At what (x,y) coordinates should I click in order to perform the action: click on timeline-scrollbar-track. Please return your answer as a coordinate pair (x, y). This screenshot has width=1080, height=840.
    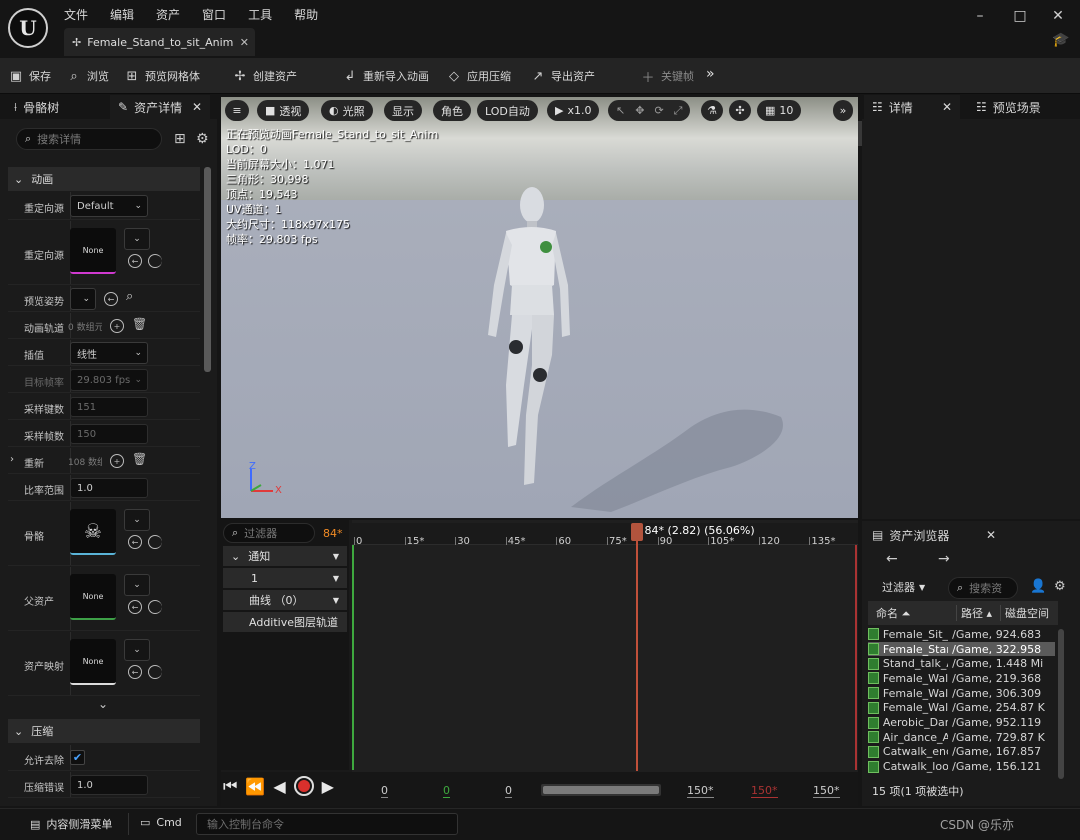
    Looking at the image, I should click on (601, 790).